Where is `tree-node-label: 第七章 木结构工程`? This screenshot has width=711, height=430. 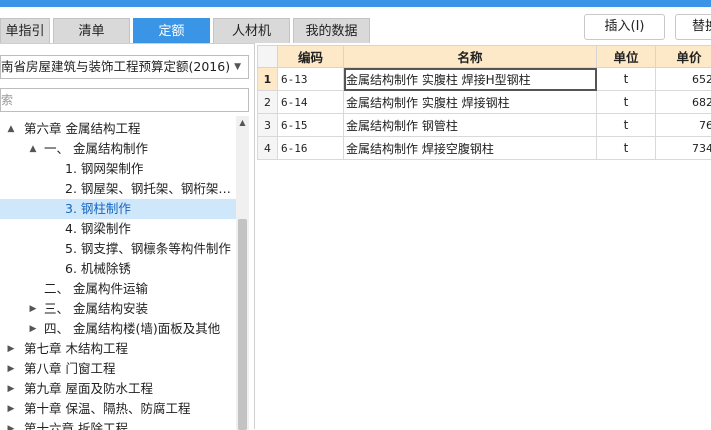
tree-node-label: 第七章 木结构工程 is located at coordinates (76, 349).